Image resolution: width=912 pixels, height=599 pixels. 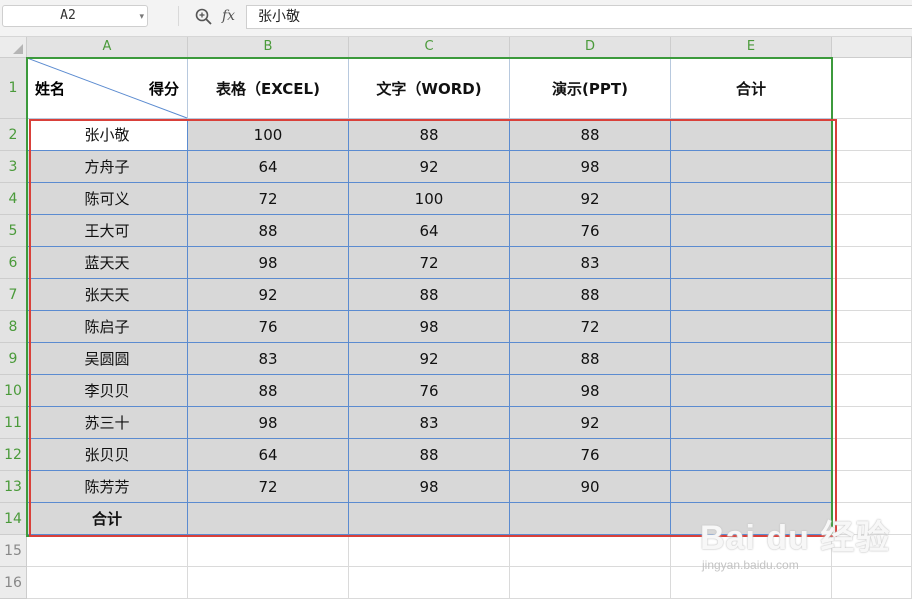 What do you see at coordinates (751, 487) in the screenshot?
I see `cell-e13` at bounding box center [751, 487].